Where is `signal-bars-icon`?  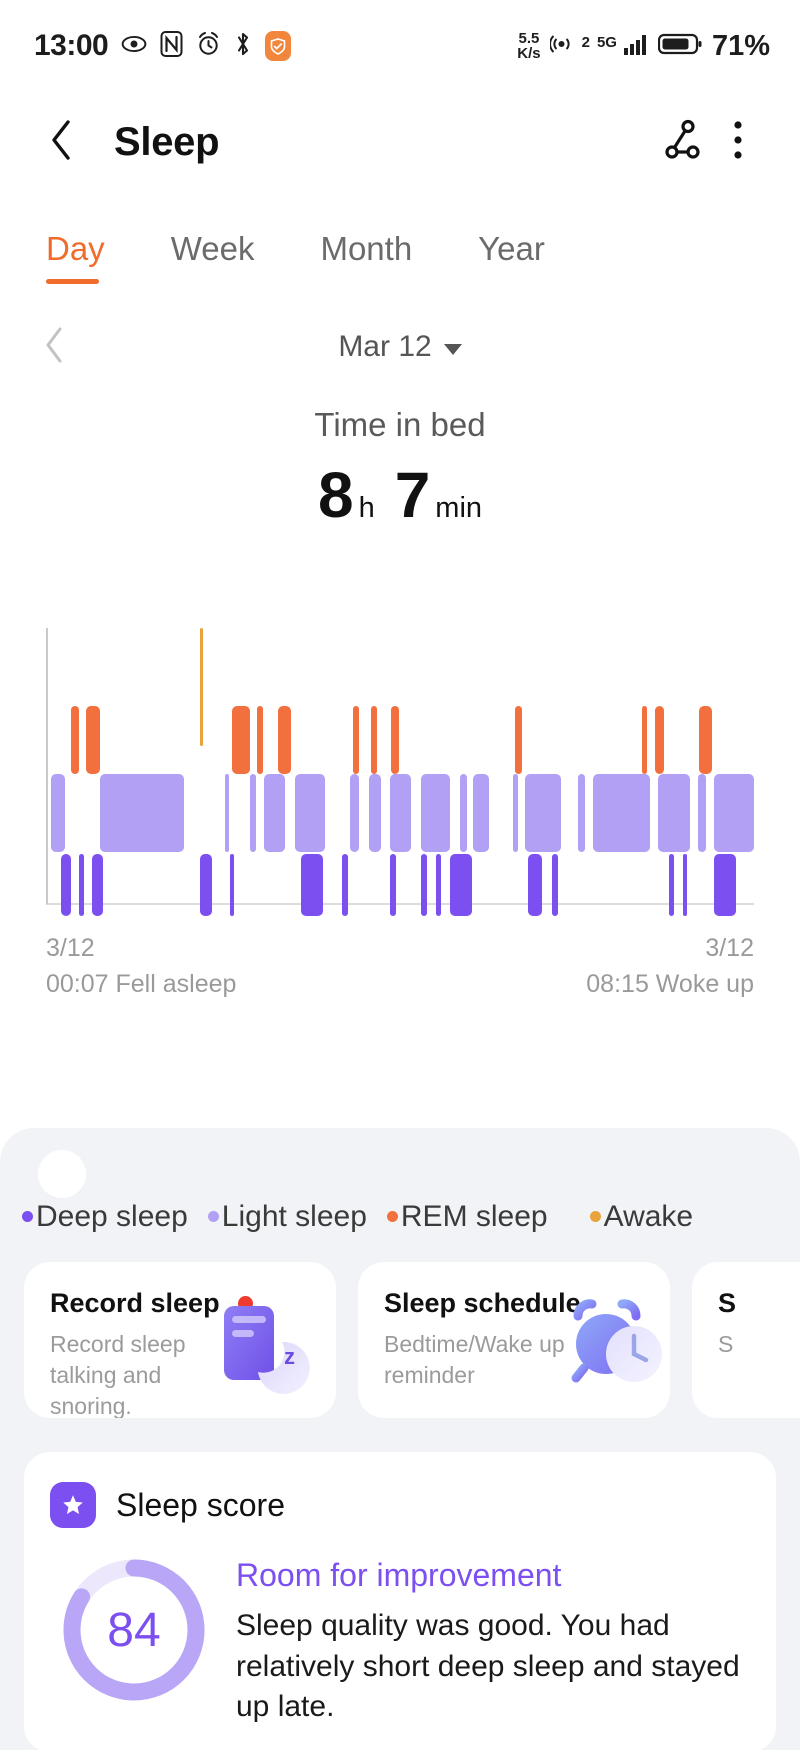
signal-bars-icon is located at coordinates (636, 46).